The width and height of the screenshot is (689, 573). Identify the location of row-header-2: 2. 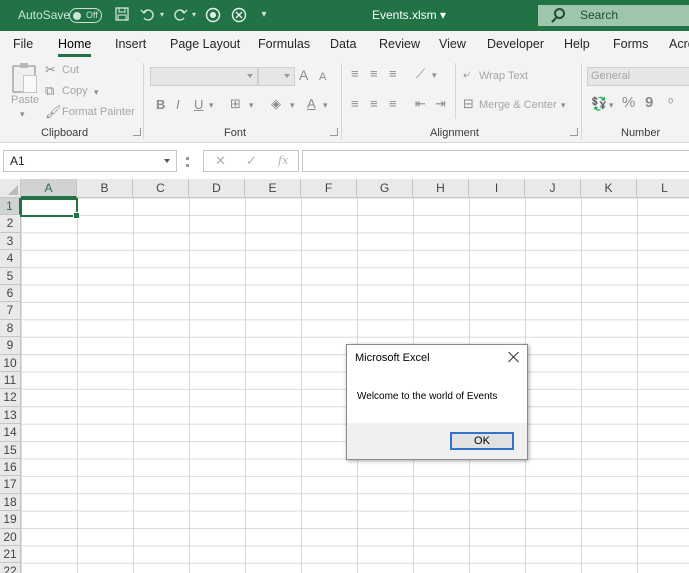
(10, 224).